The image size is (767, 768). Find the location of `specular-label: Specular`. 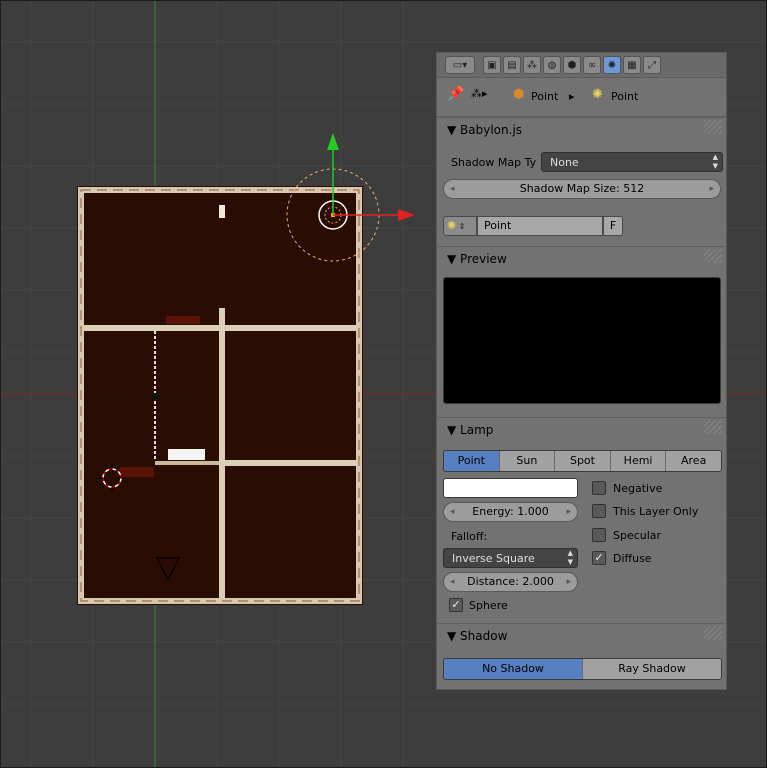

specular-label: Specular is located at coordinates (637, 535).